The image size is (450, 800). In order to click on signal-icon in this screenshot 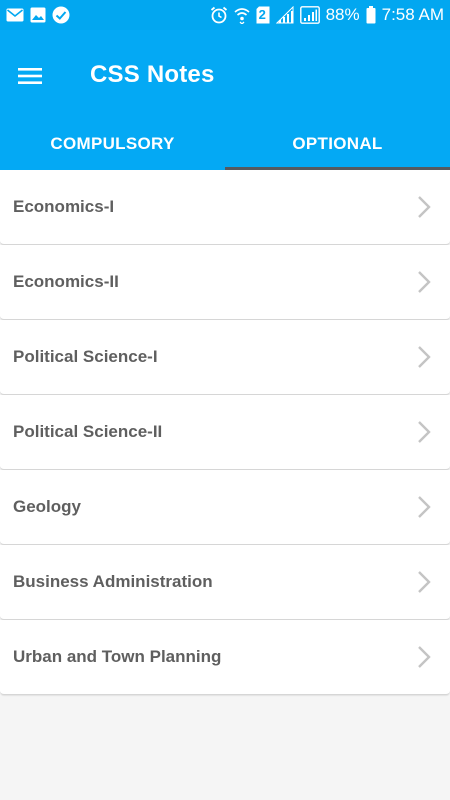, I will do `click(284, 15)`.